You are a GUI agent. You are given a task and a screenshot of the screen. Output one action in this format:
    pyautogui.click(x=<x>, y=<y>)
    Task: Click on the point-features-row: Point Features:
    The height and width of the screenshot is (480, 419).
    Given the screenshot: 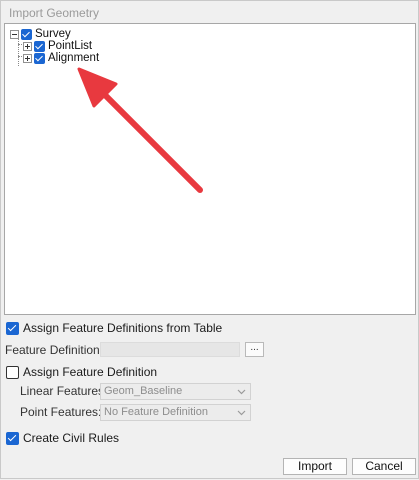 What is the action you would take?
    pyautogui.click(x=60, y=412)
    